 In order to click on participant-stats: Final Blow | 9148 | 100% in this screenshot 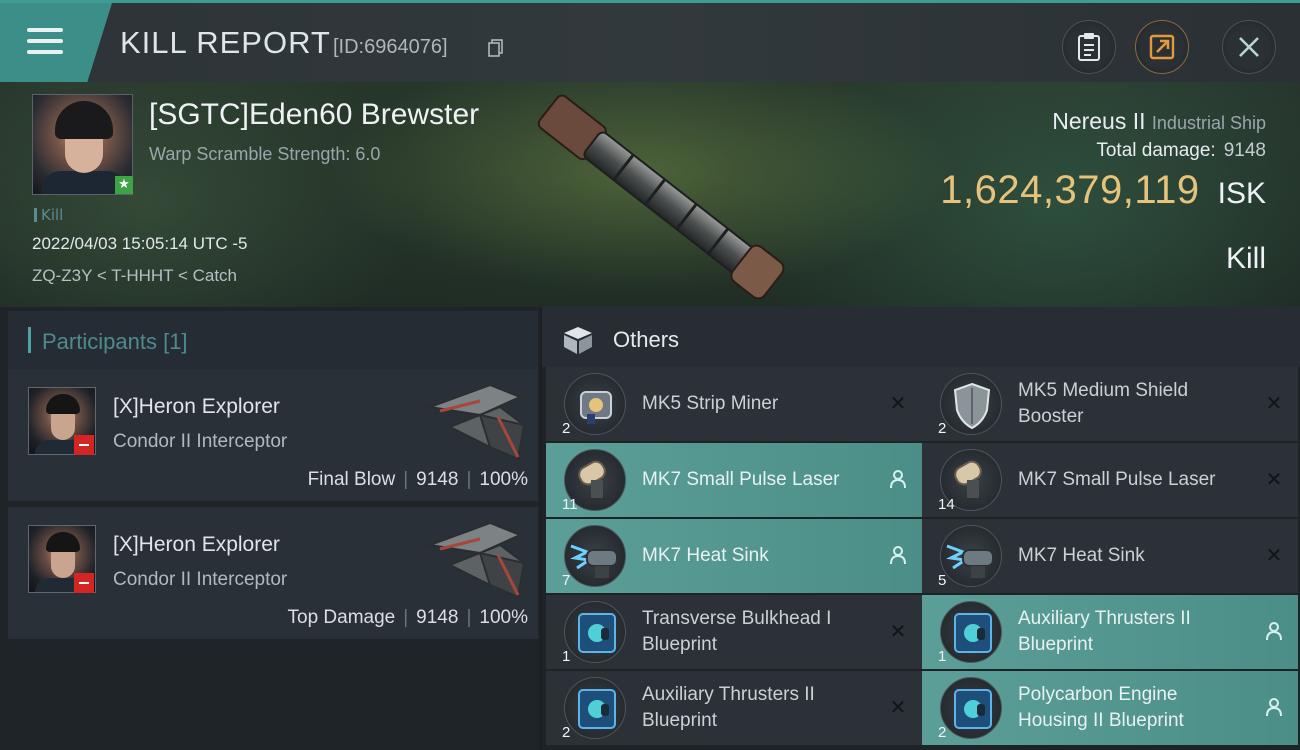, I will do `click(418, 480)`.